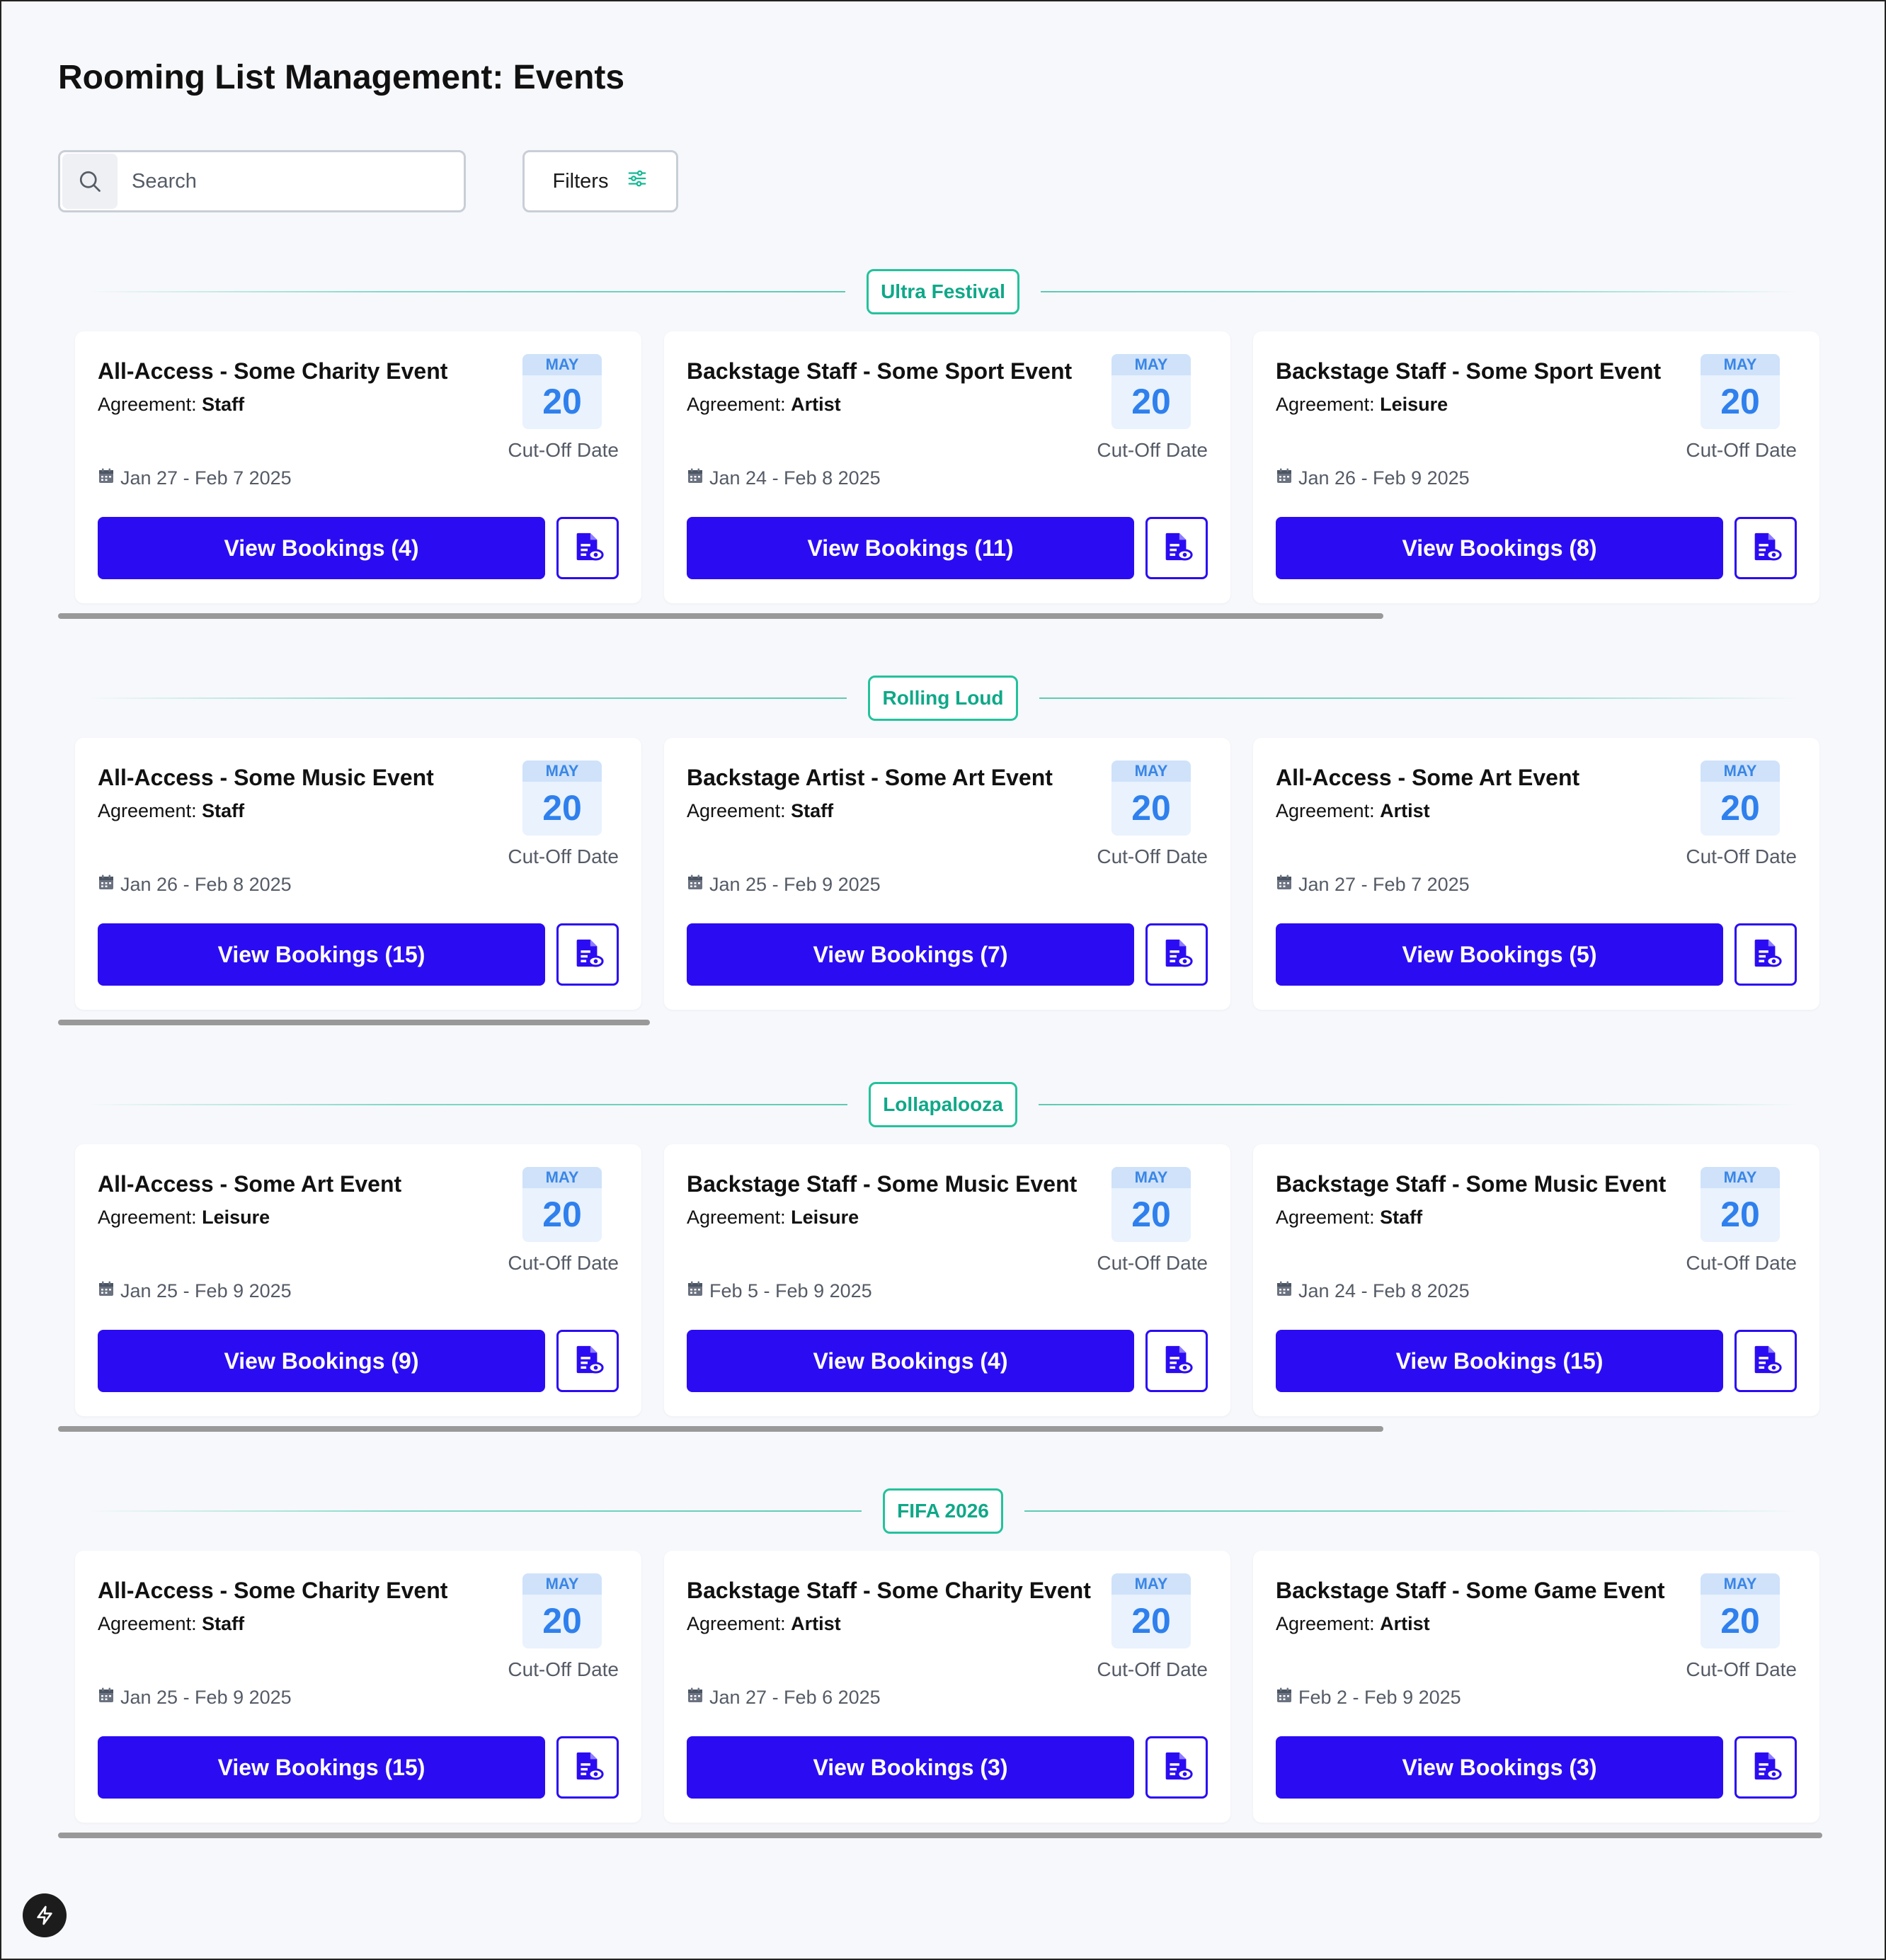 The width and height of the screenshot is (1886, 1960). What do you see at coordinates (1405, 810) in the screenshot?
I see `agreement-value: Artist` at bounding box center [1405, 810].